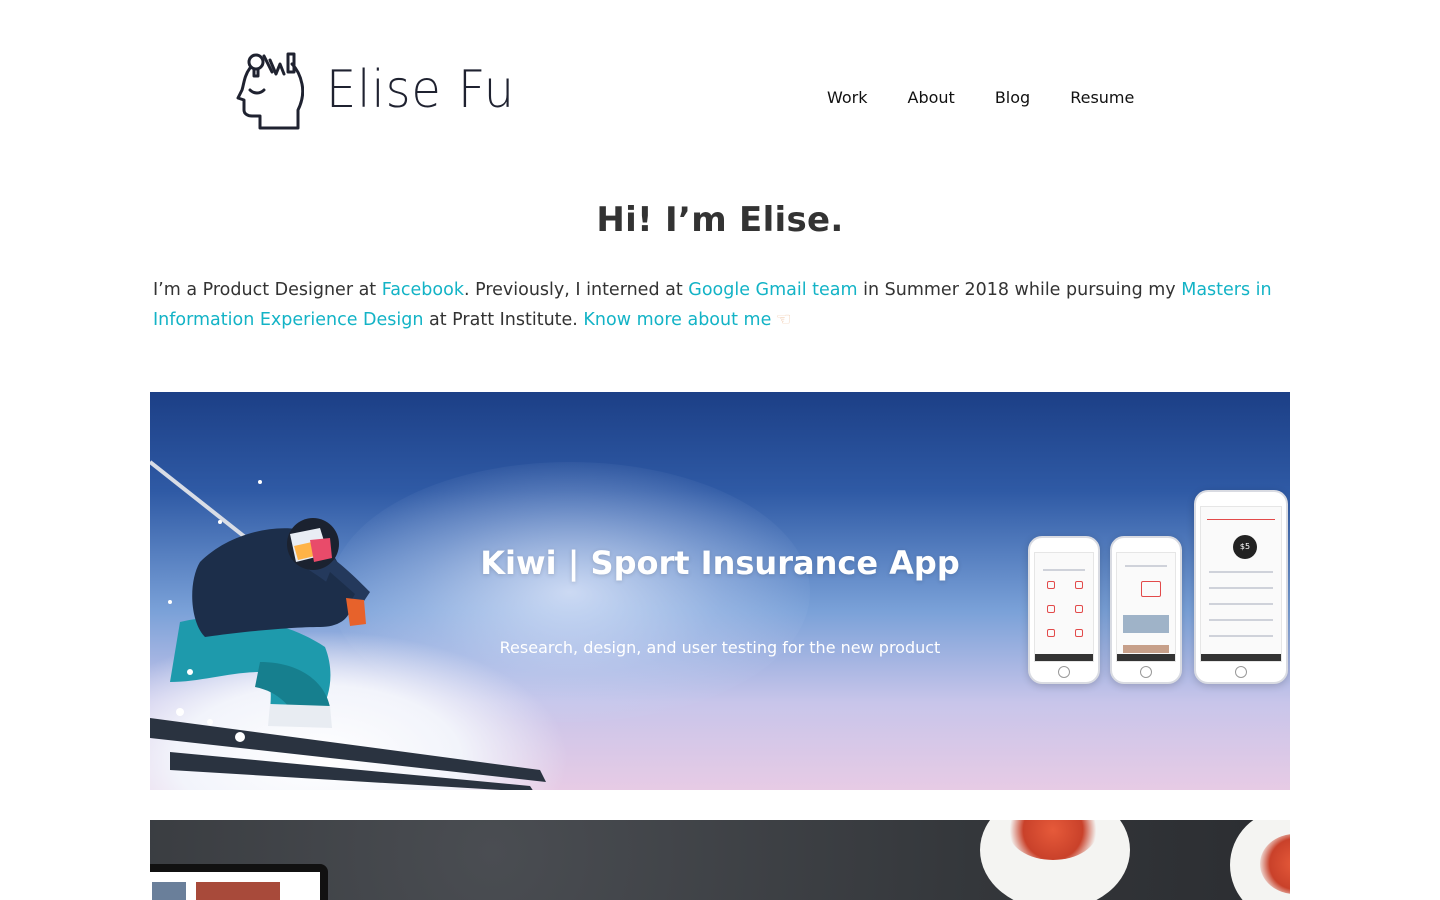  What do you see at coordinates (576, 290) in the screenshot?
I see `intro-text-2: . Previously, I interned at` at bounding box center [576, 290].